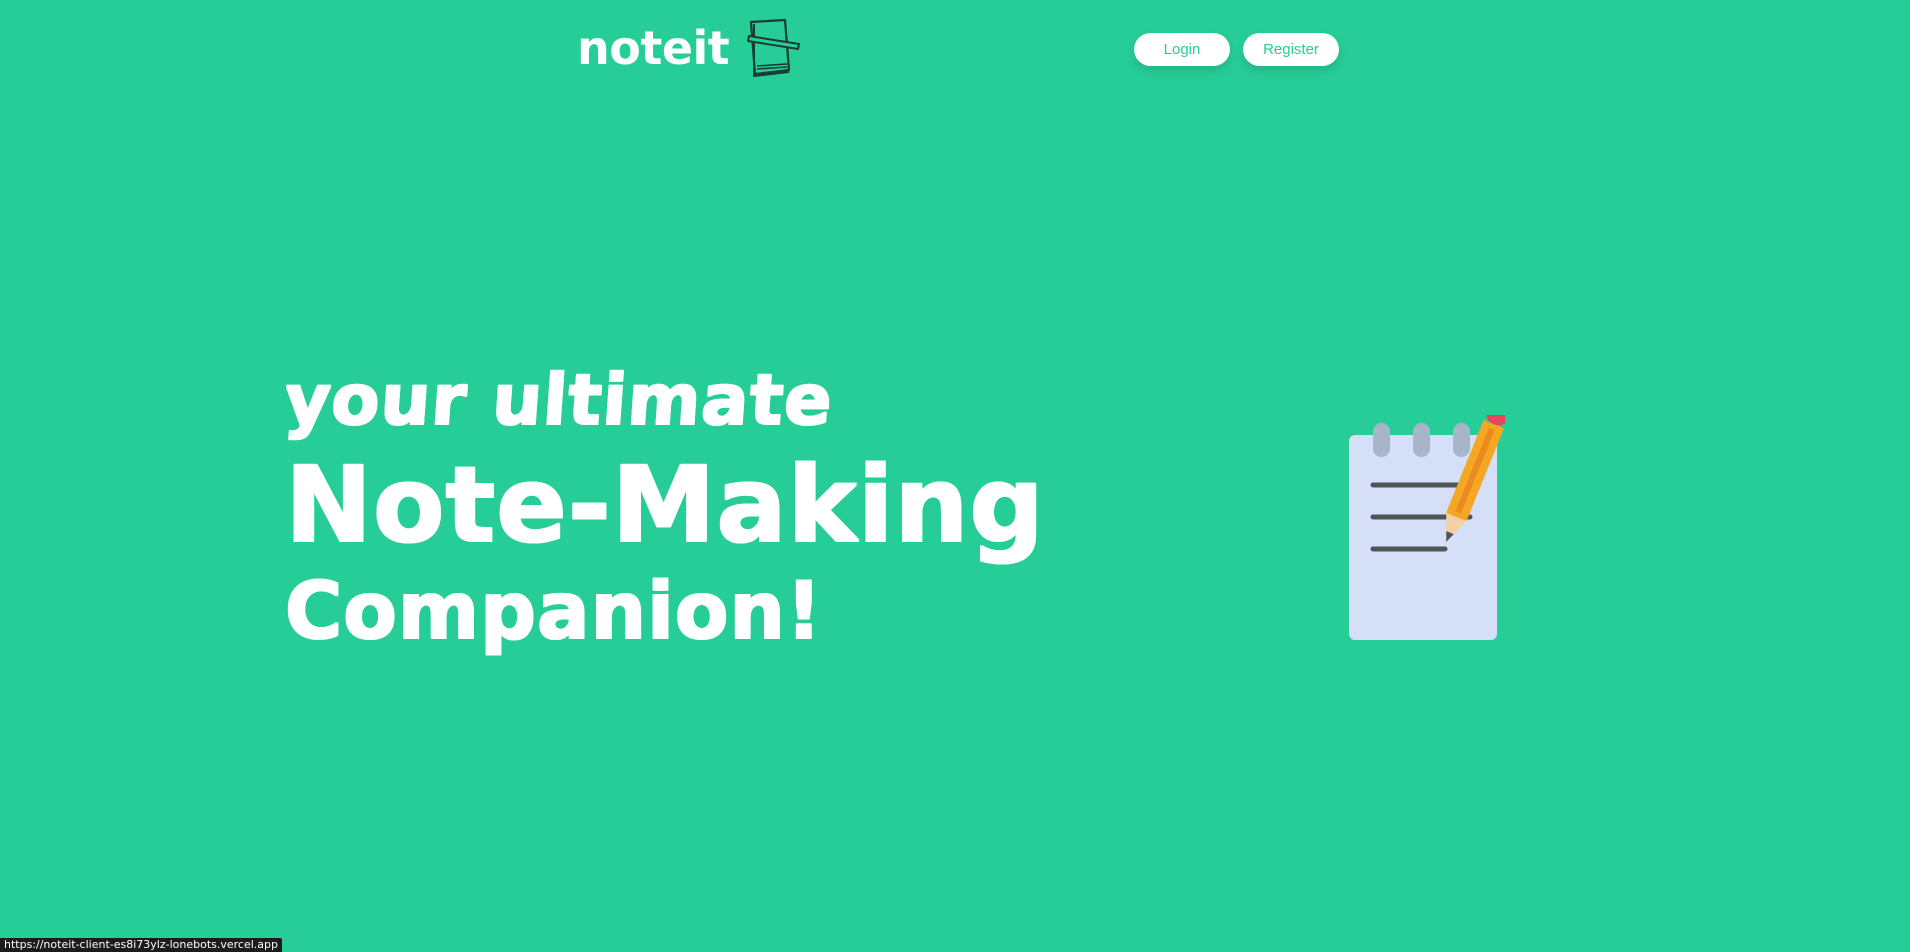 The height and width of the screenshot is (952, 1910). Describe the element at coordinates (653, 48) in the screenshot. I see `brand-name: noteit` at that location.